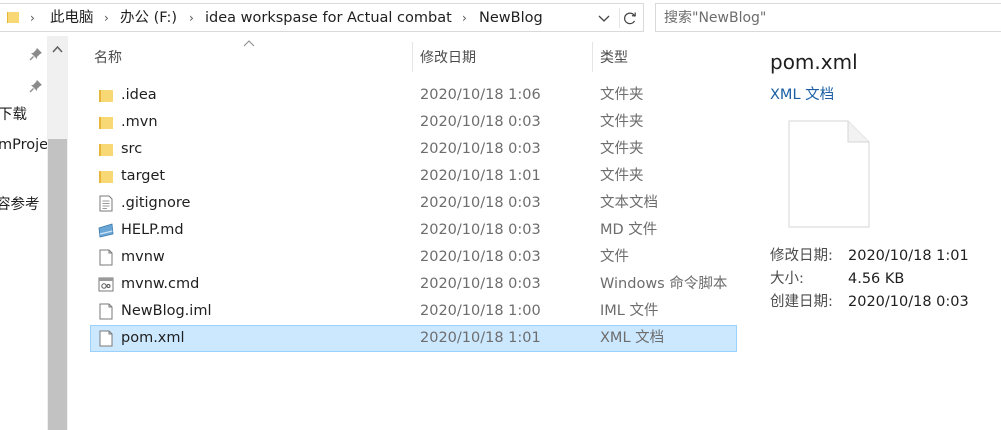 This screenshot has height=430, width=1001. What do you see at coordinates (413, 122) in the screenshot?
I see `file-row: .mvn 2020/10/18 0:03 文件夹` at bounding box center [413, 122].